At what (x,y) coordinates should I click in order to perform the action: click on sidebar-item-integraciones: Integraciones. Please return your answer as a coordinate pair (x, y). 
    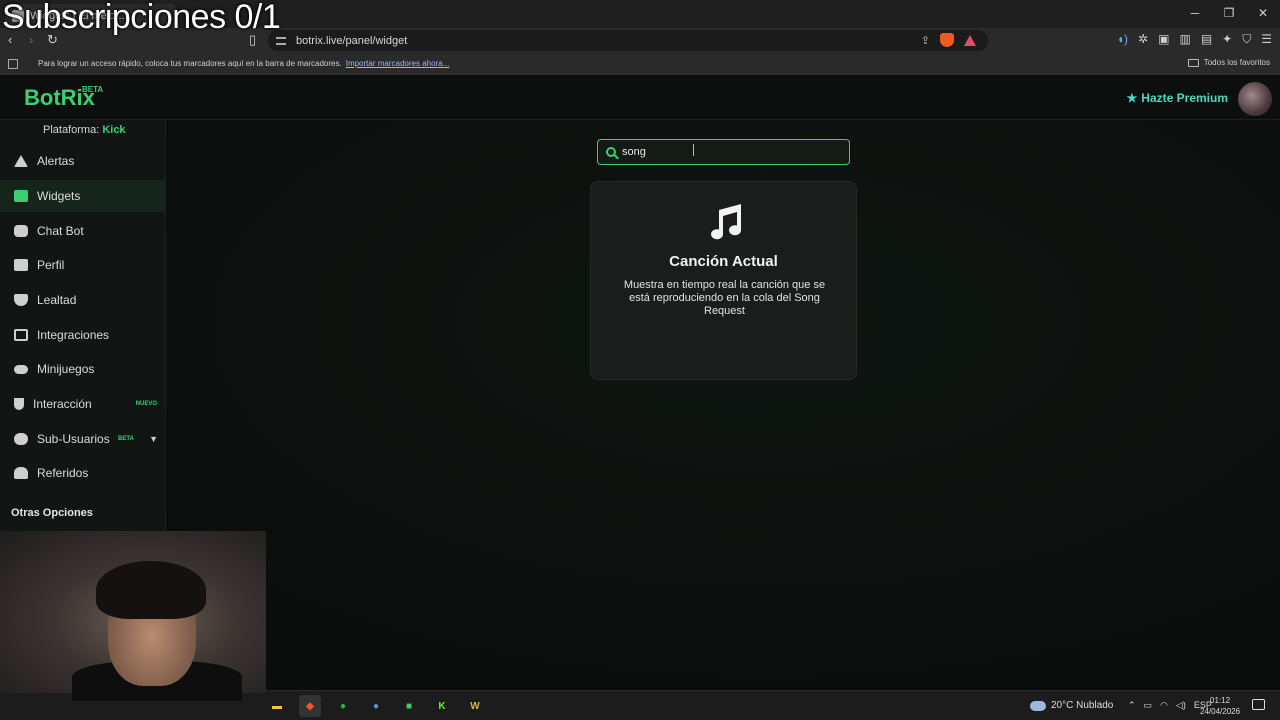
    Looking at the image, I should click on (83, 335).